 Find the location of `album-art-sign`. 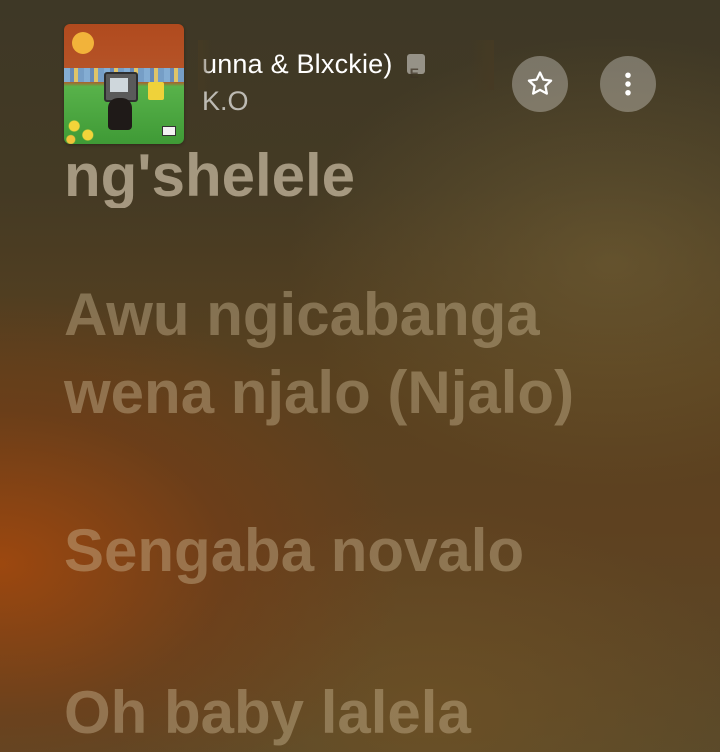

album-art-sign is located at coordinates (156, 91).